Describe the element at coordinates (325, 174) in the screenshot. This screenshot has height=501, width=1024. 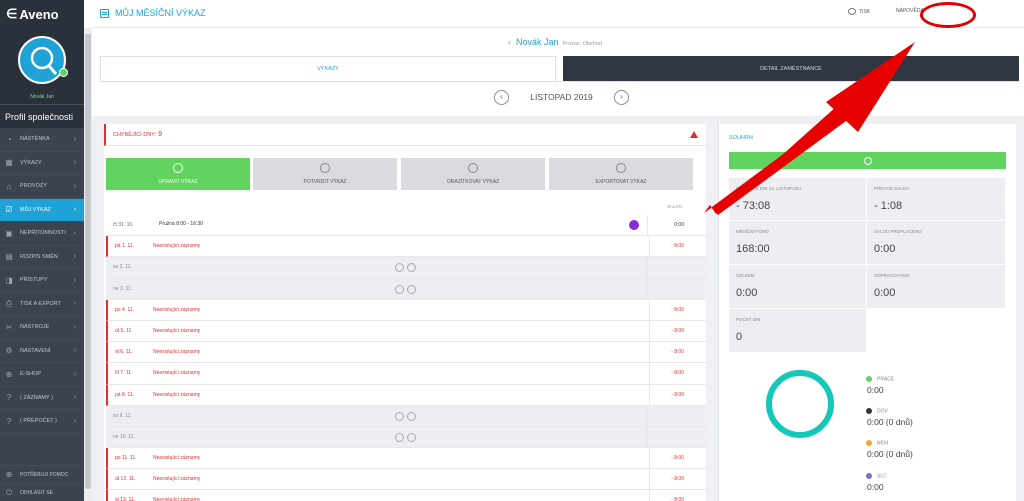
I see `confirm-report-button: POTVRDIT VÝKAZ` at that location.